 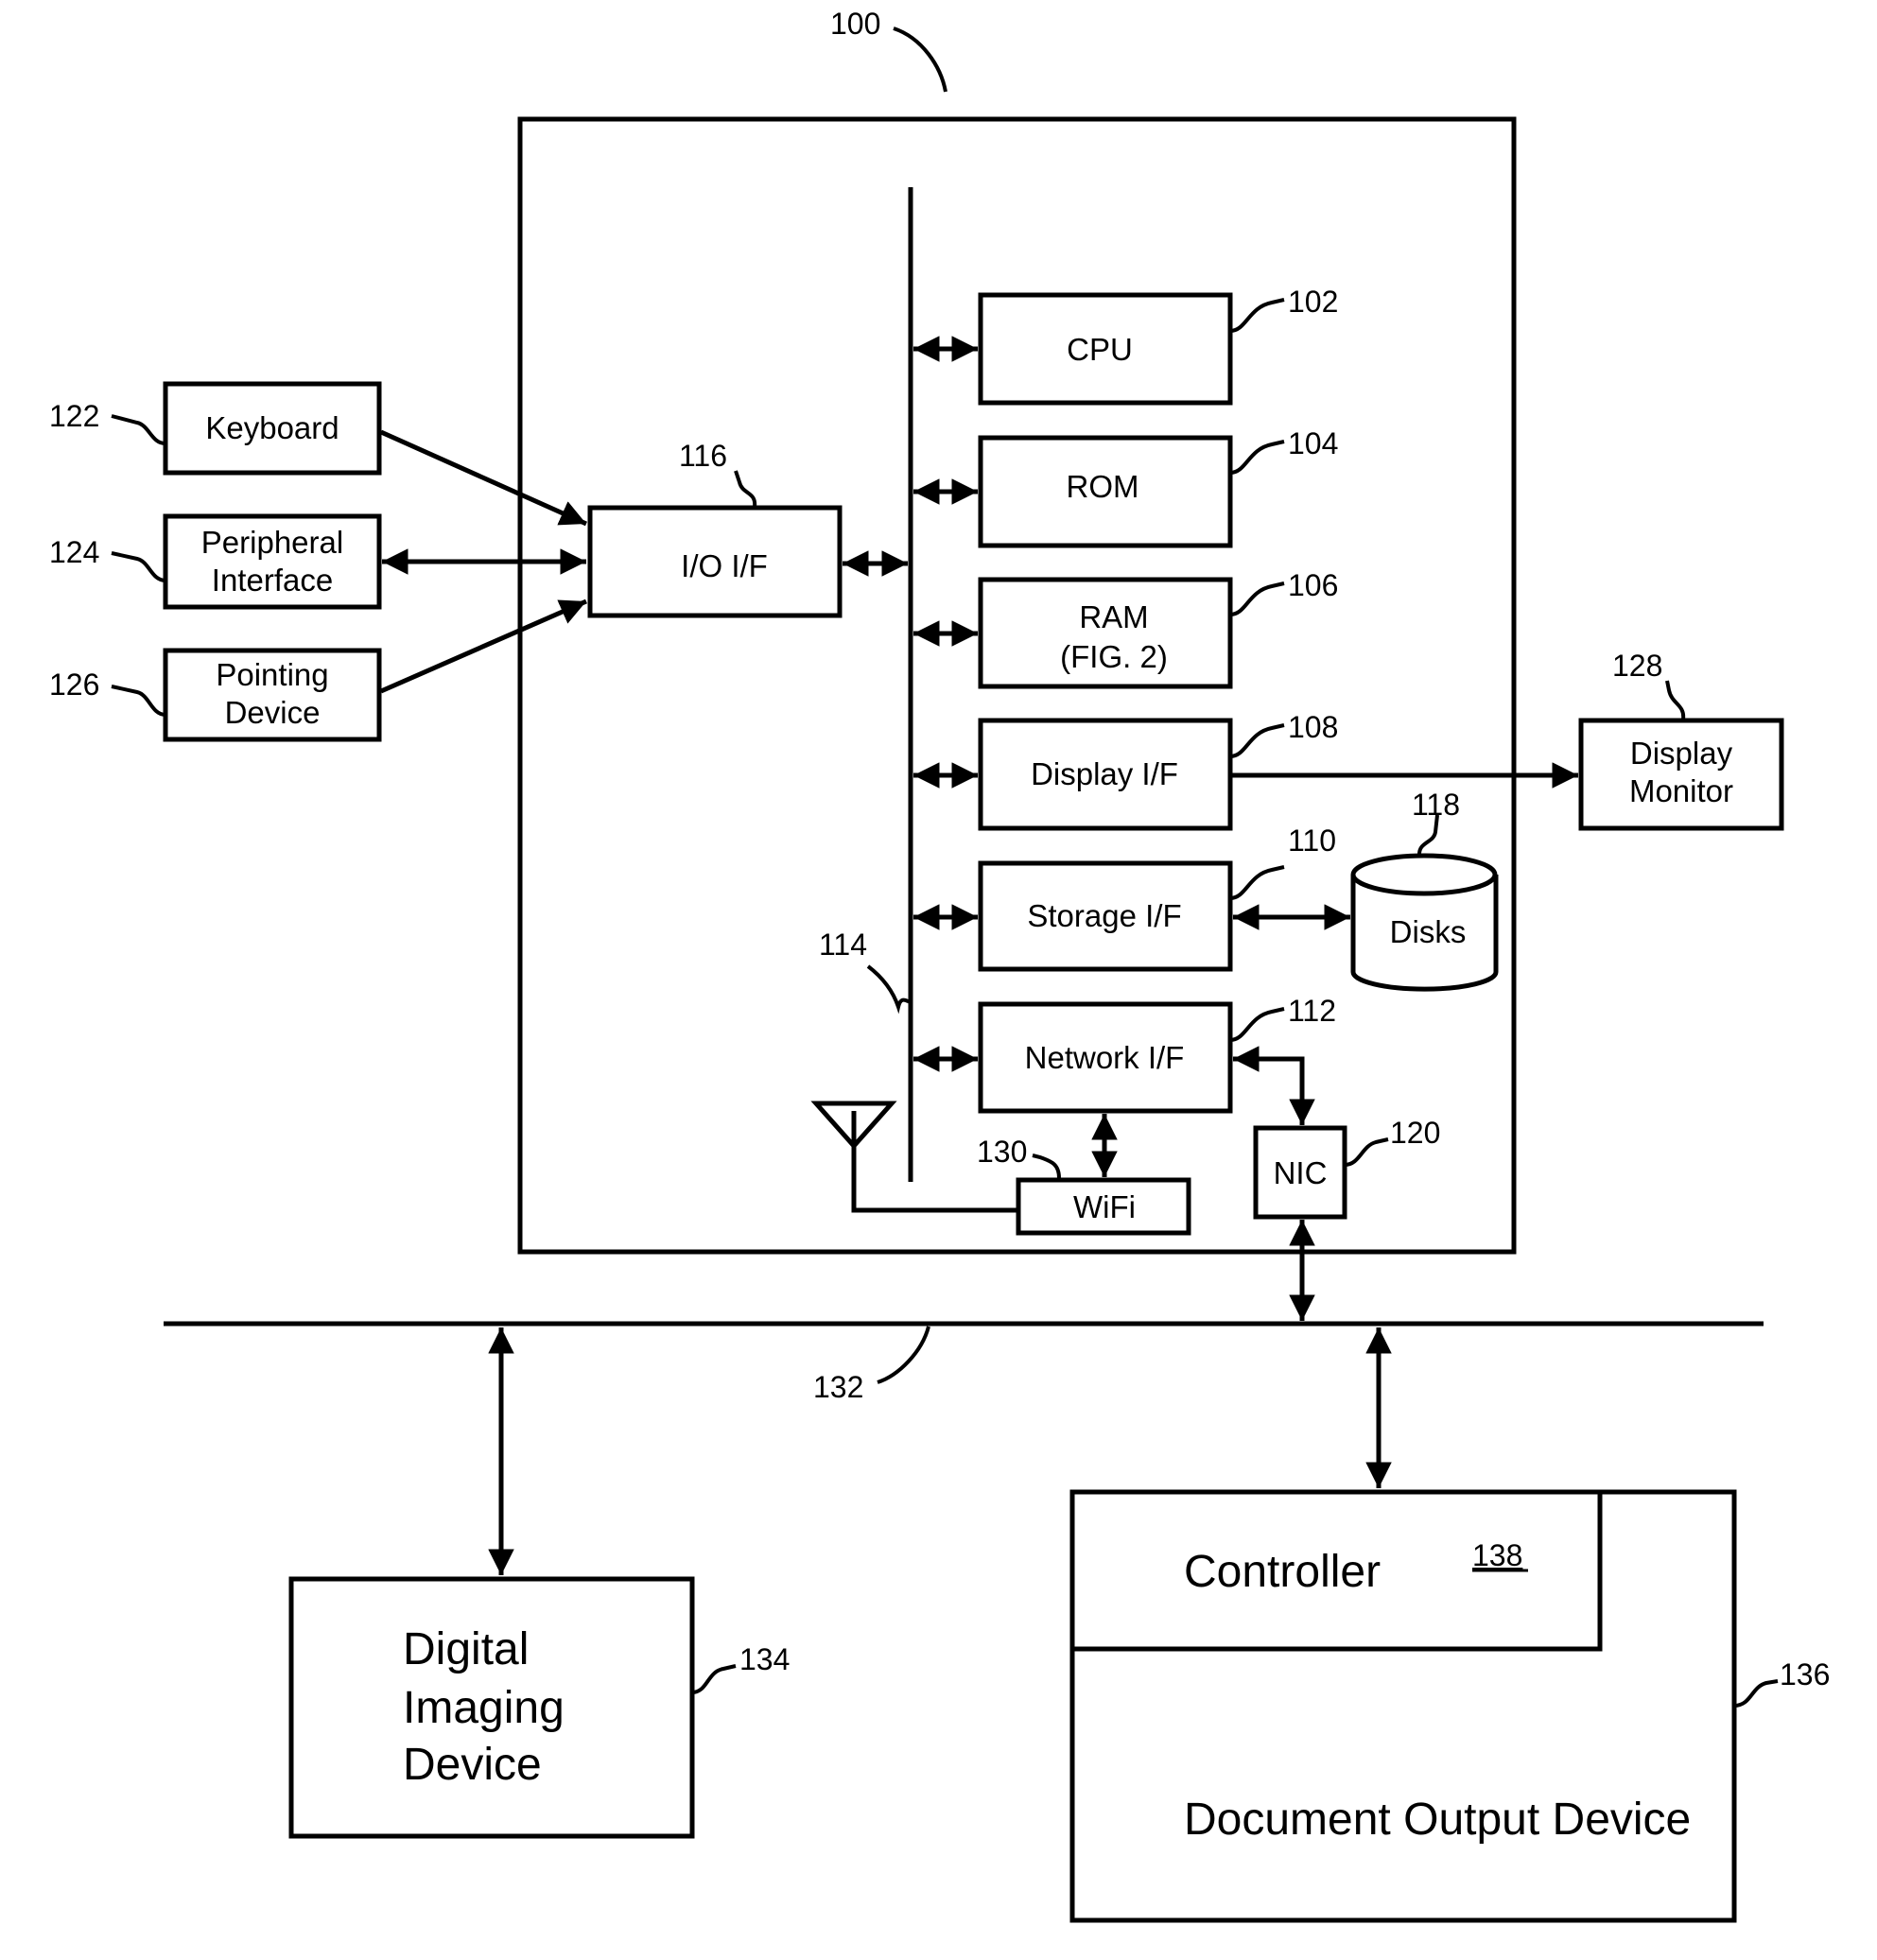 What do you see at coordinates (74, 685) in the screenshot?
I see `pointing-device-ref: 126` at bounding box center [74, 685].